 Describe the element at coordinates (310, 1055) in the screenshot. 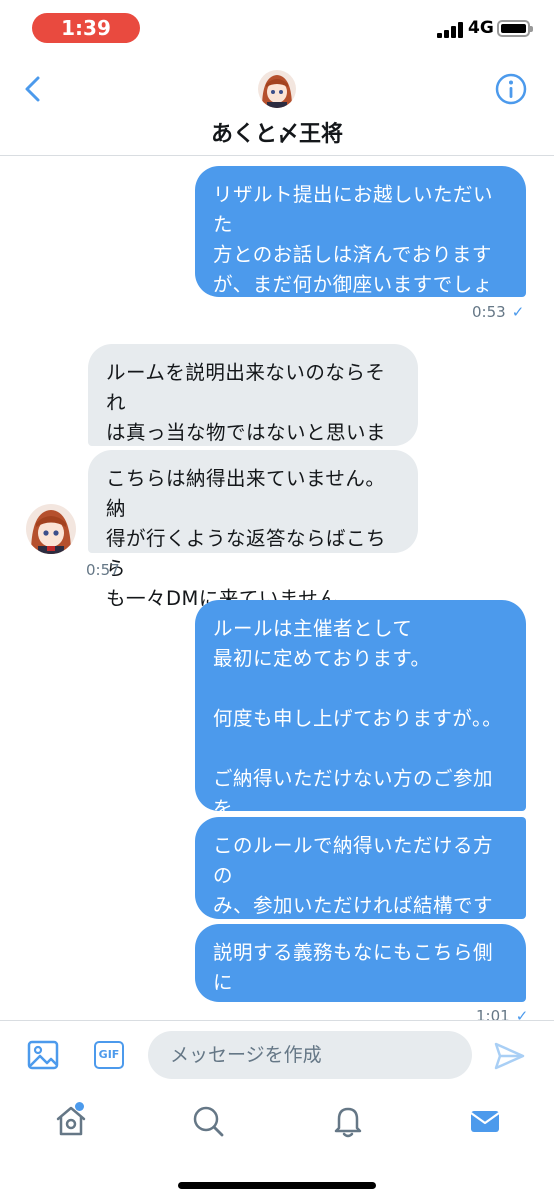

I see `message-input` at that location.